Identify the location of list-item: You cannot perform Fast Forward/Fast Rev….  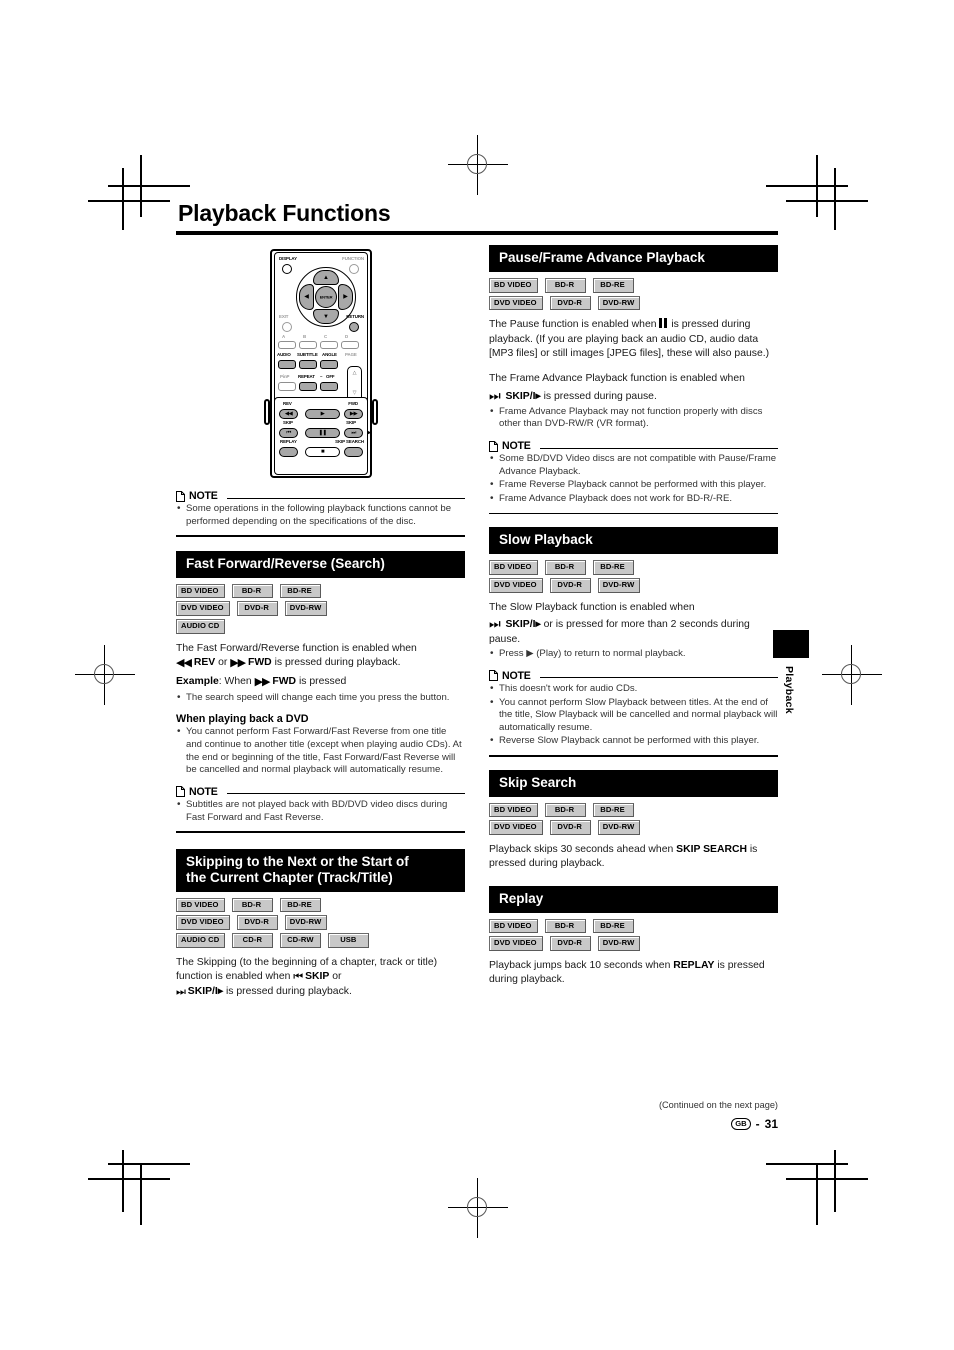
(320, 751).